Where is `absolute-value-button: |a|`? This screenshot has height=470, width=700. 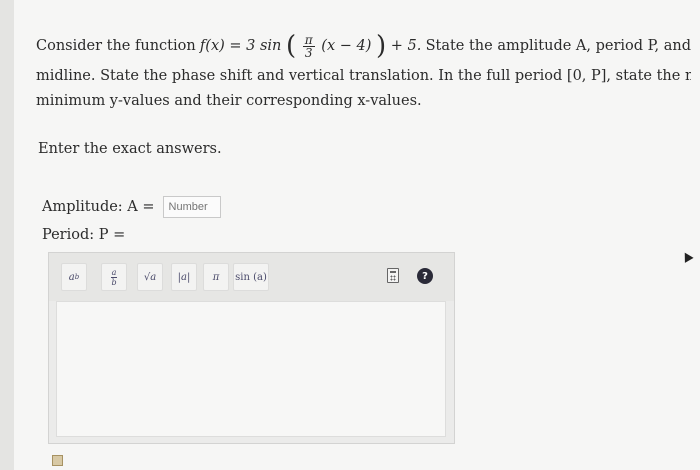
absolute-value-button: |a| is located at coordinates (184, 277).